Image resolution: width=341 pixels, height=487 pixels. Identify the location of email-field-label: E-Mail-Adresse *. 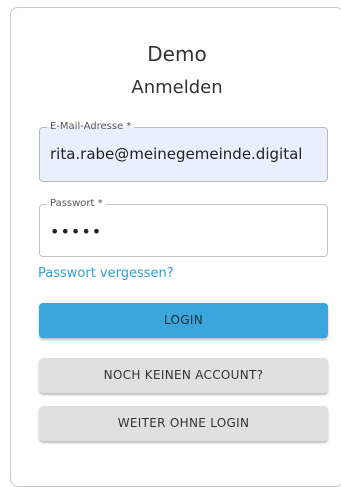
(91, 127).